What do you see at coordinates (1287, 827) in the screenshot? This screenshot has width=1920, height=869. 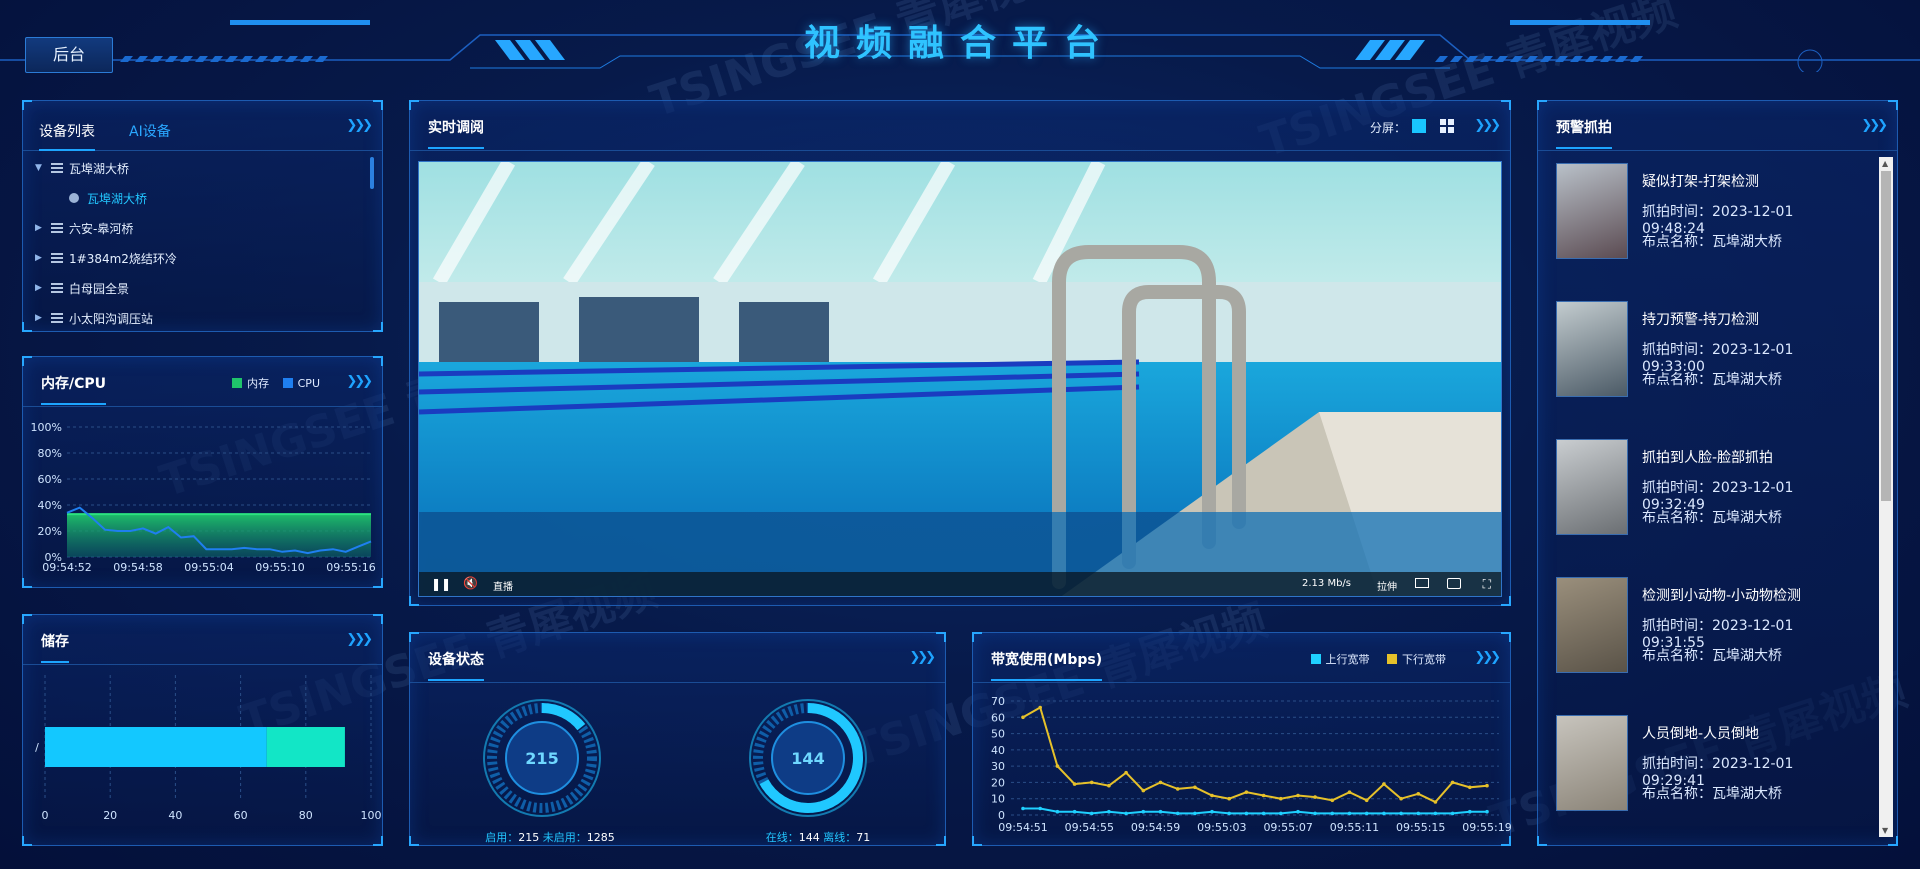 I see `x-tick-label: 09:55:07` at bounding box center [1287, 827].